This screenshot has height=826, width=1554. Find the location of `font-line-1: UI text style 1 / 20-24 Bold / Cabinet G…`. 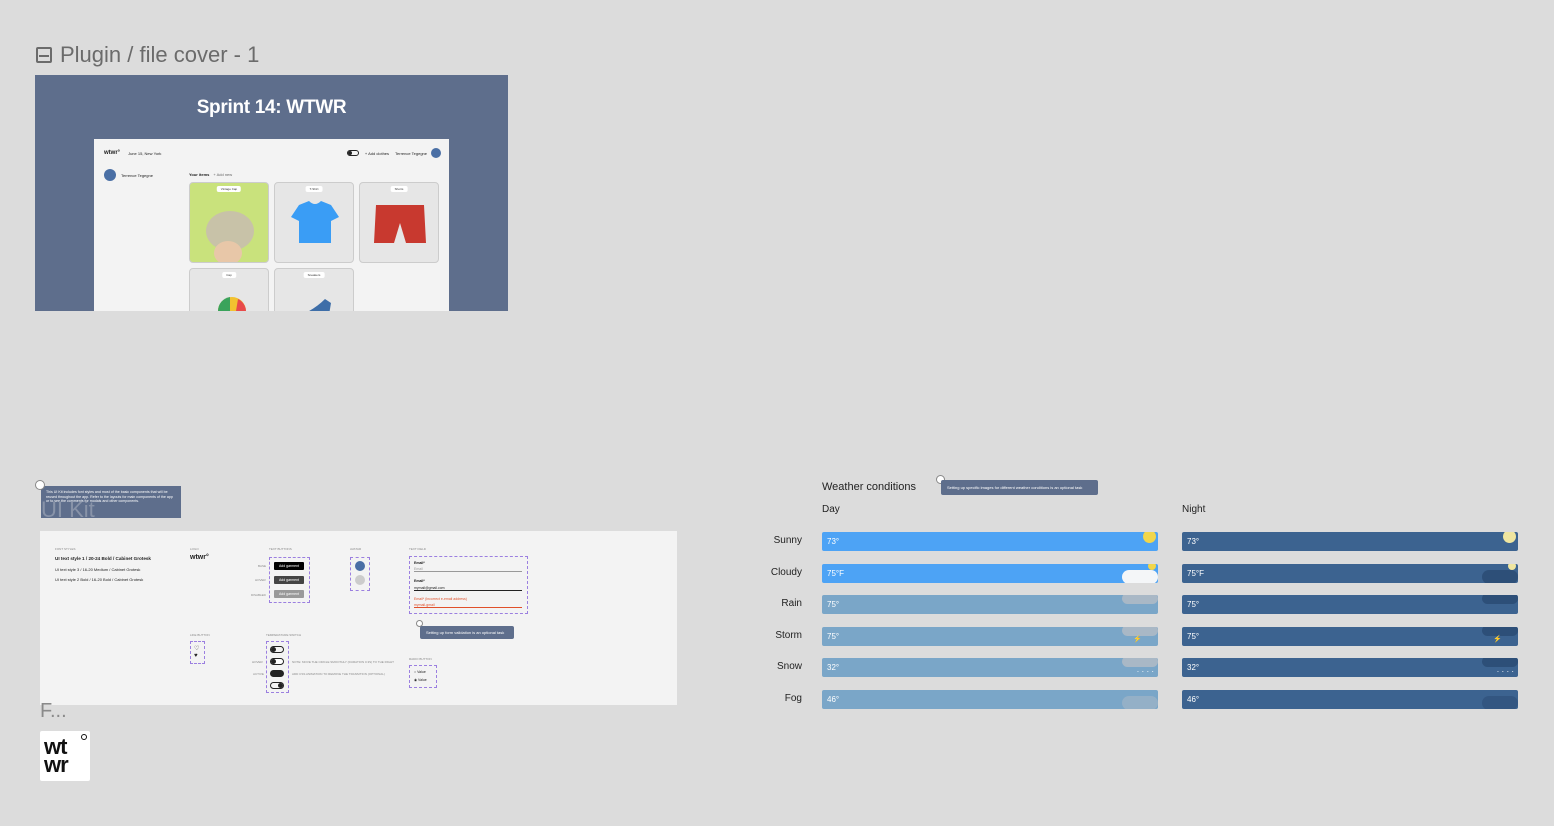

font-line-1: UI text style 1 / 20-24 Bold / Cabinet G… is located at coordinates (103, 558).